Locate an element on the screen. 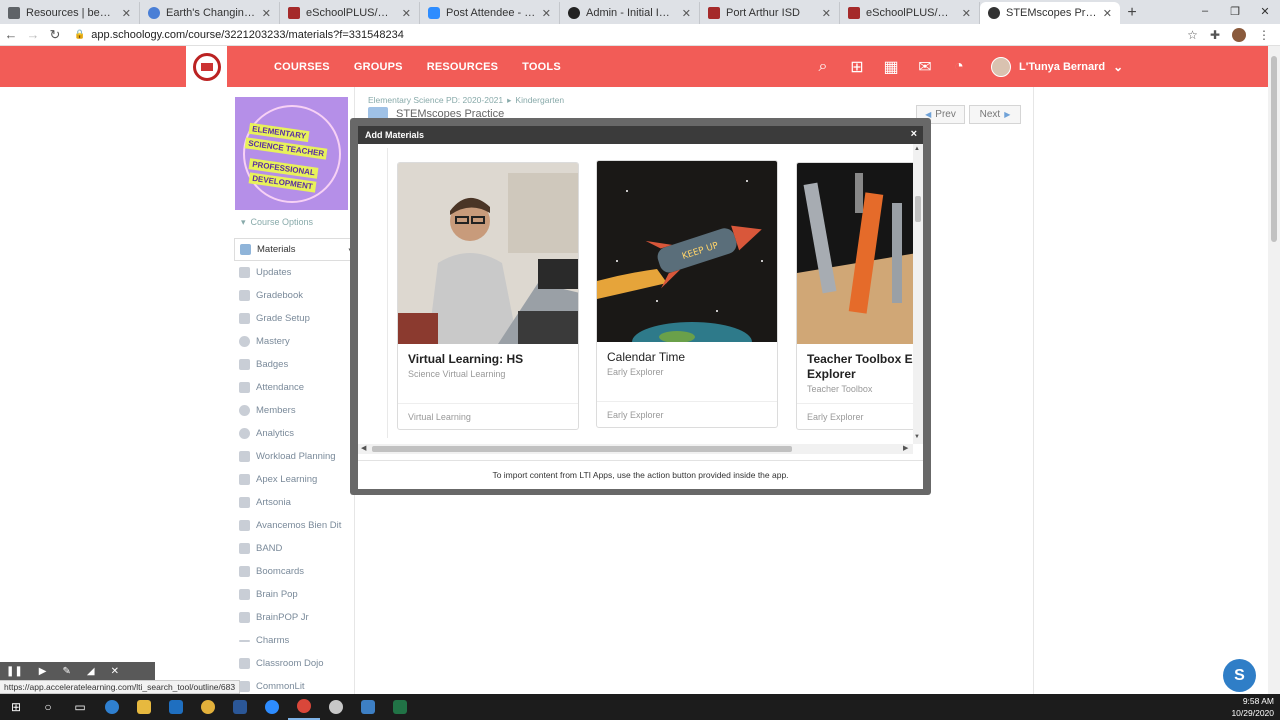 The height and width of the screenshot is (720, 1280). sidebar-item-avancemos: Avancemos Bien Dit is located at coordinates (294, 525).